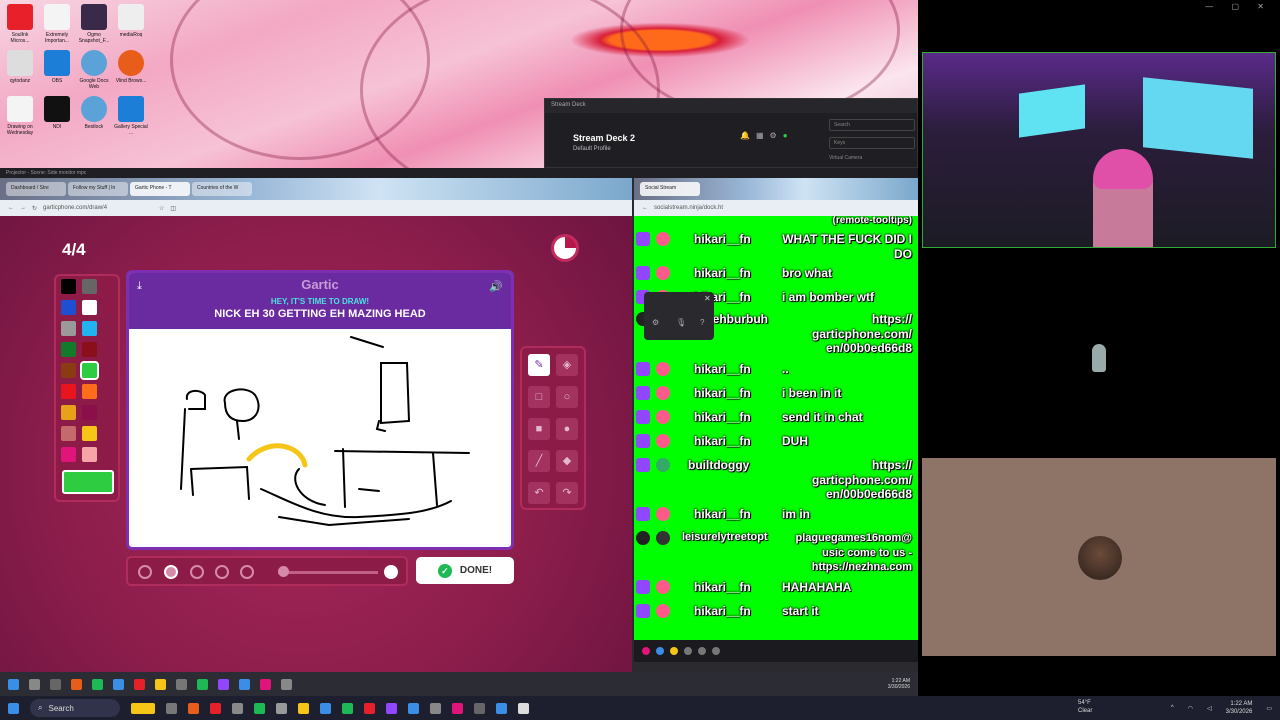  Describe the element at coordinates (567, 429) in the screenshot. I see `filled-ellipse-icon: ●` at that location.